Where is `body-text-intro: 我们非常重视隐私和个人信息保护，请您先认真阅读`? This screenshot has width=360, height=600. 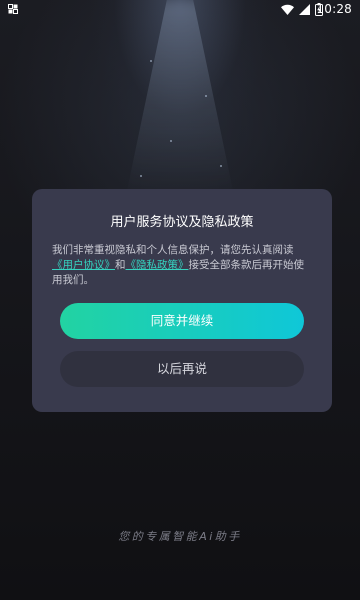 body-text-intro: 我们非常重视隐私和个人信息保护，请您先认真阅读 is located at coordinates (173, 250).